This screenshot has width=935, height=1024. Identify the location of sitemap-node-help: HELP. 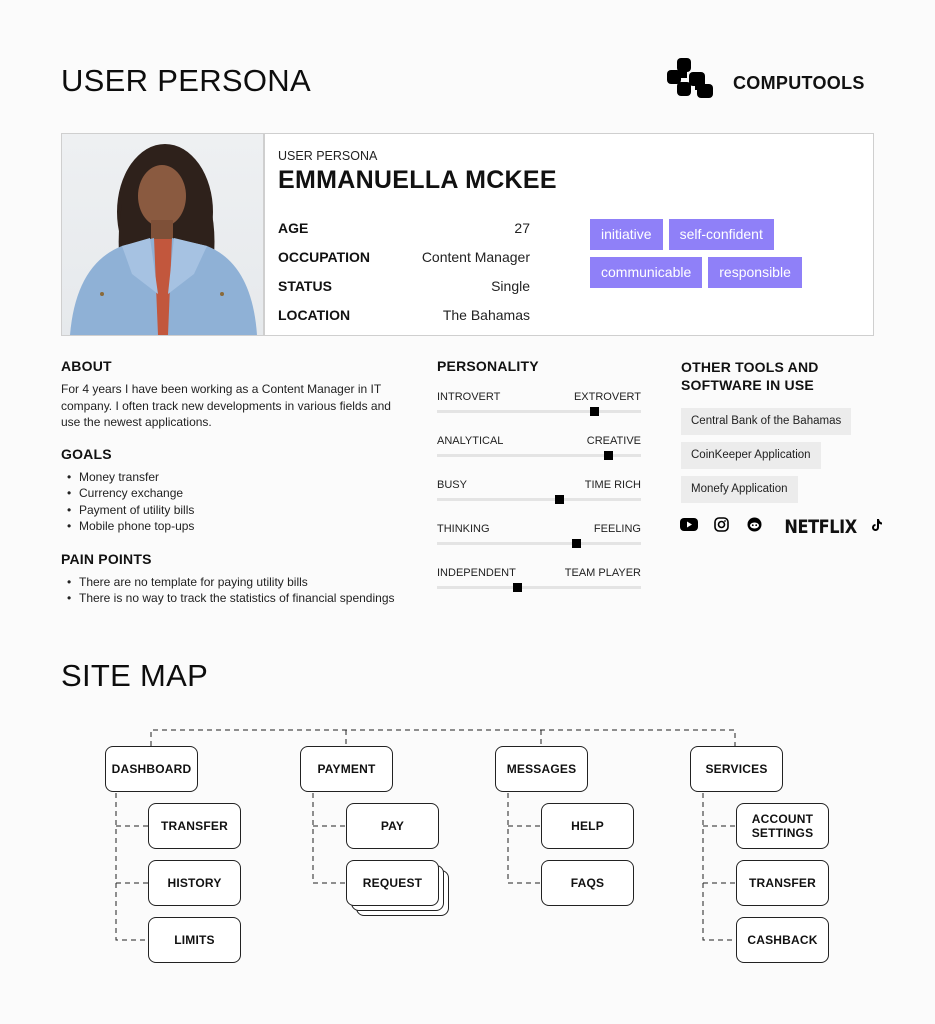
(587, 826).